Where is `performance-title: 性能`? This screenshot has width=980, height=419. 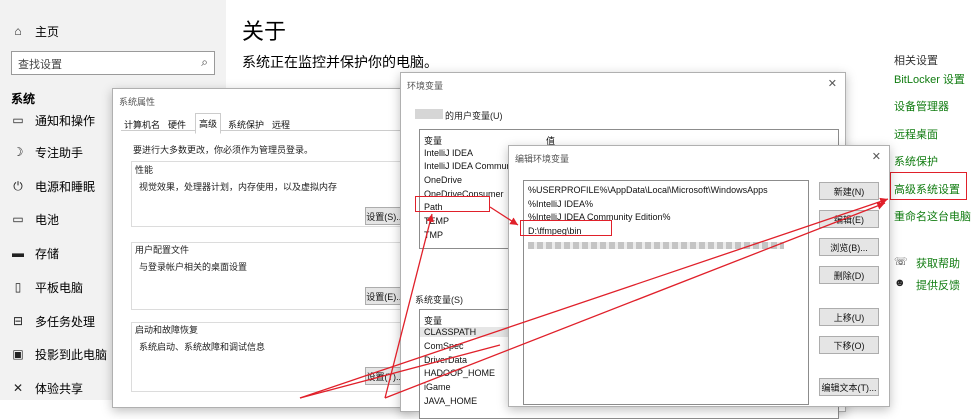
performance-title: 性能 is located at coordinates (144, 170).